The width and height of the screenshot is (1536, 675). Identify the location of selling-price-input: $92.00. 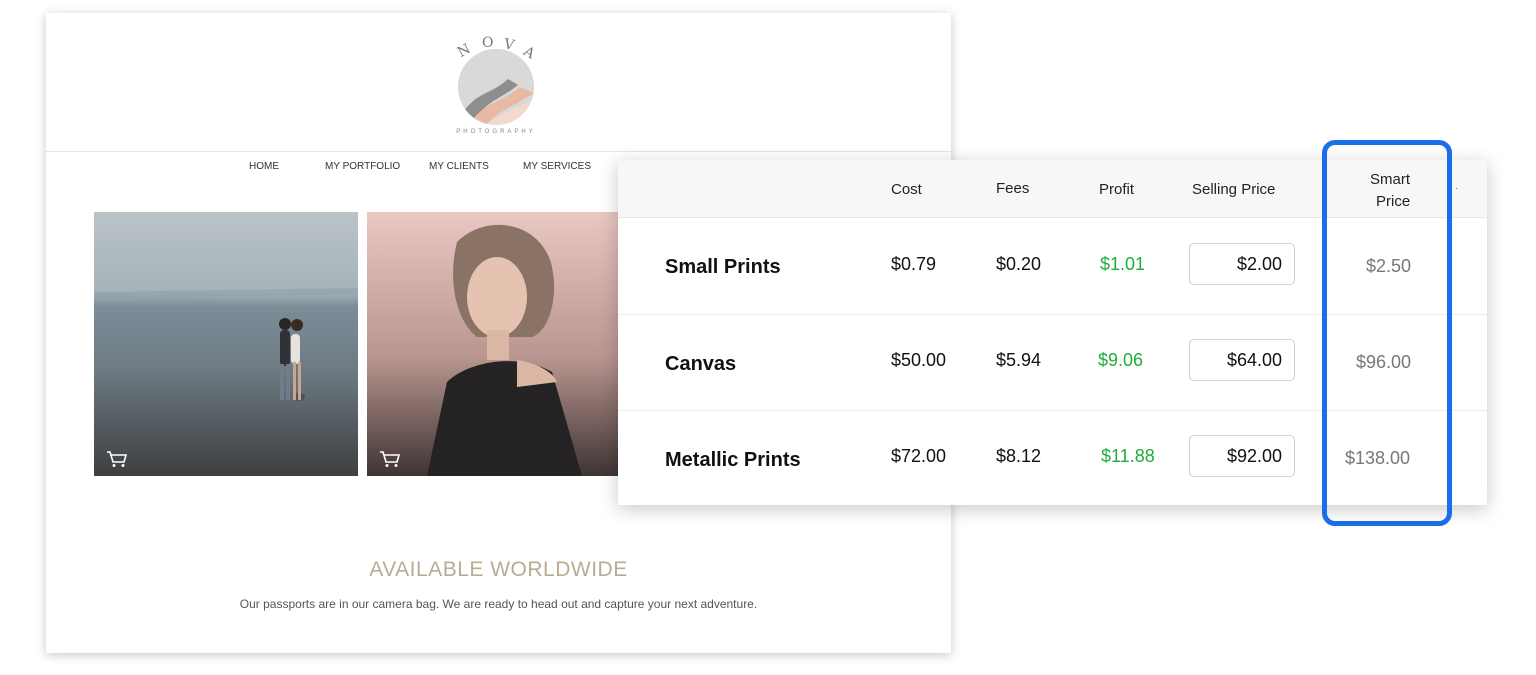
(1242, 456).